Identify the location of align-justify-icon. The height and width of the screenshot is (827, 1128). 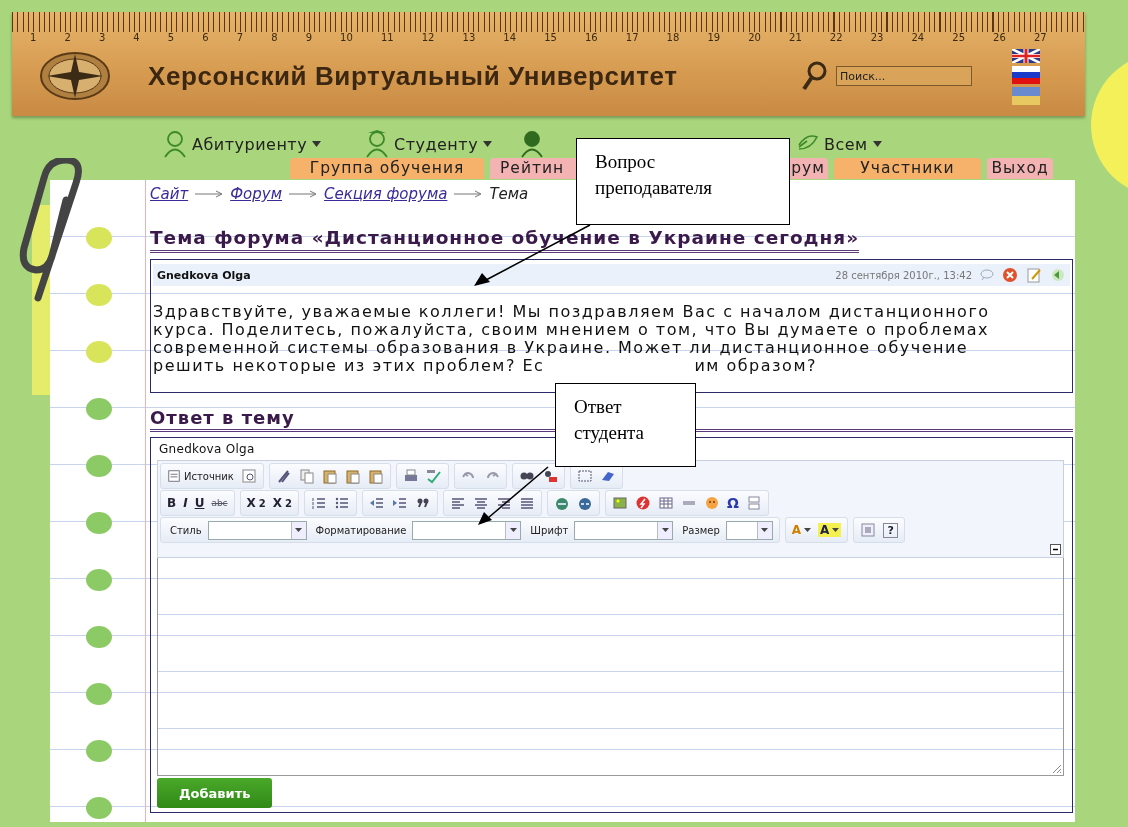
(527, 503).